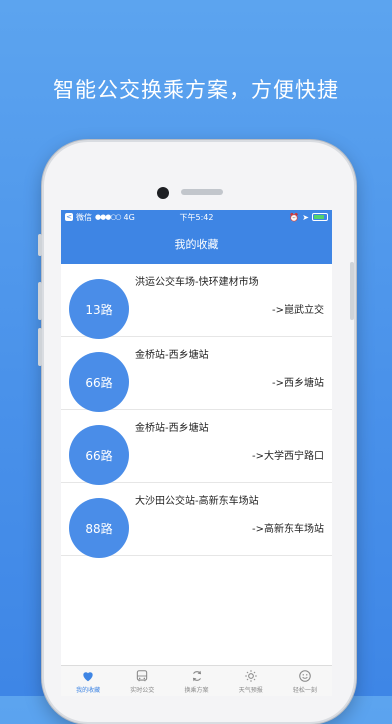 The width and height of the screenshot is (392, 724). Describe the element at coordinates (320, 217) in the screenshot. I see `battery-icon` at that location.